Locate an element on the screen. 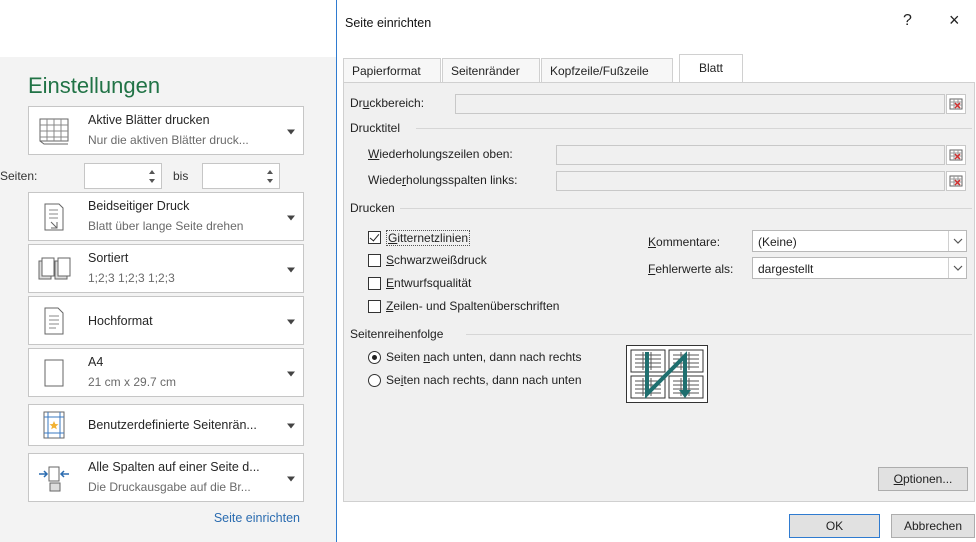 This screenshot has height=542, width=976. collate-title: Sortiert is located at coordinates (108, 258).